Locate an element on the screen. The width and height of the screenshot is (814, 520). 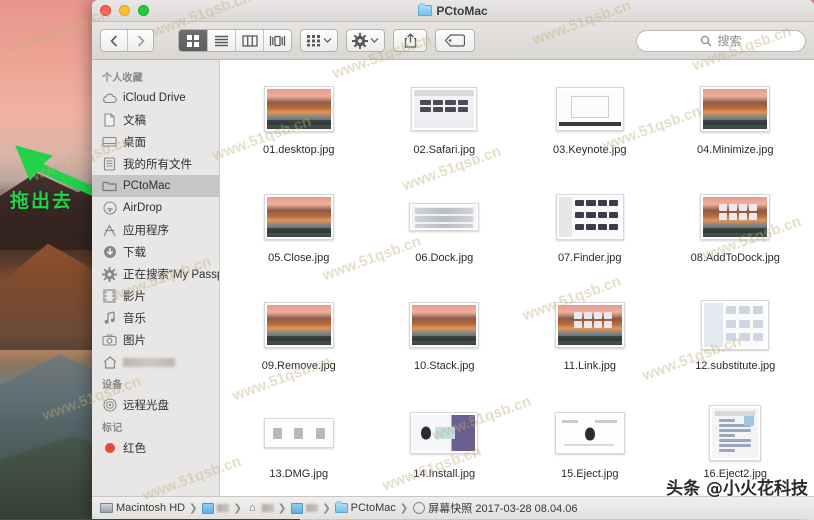
file-item: 10.Stack.jpg is located at coordinates (445, 342).